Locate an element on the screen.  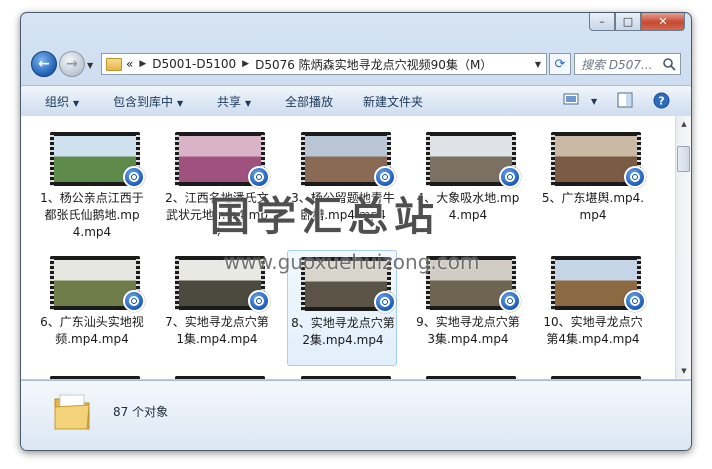
scroll-up-icon: ▲ is located at coordinates (684, 124).